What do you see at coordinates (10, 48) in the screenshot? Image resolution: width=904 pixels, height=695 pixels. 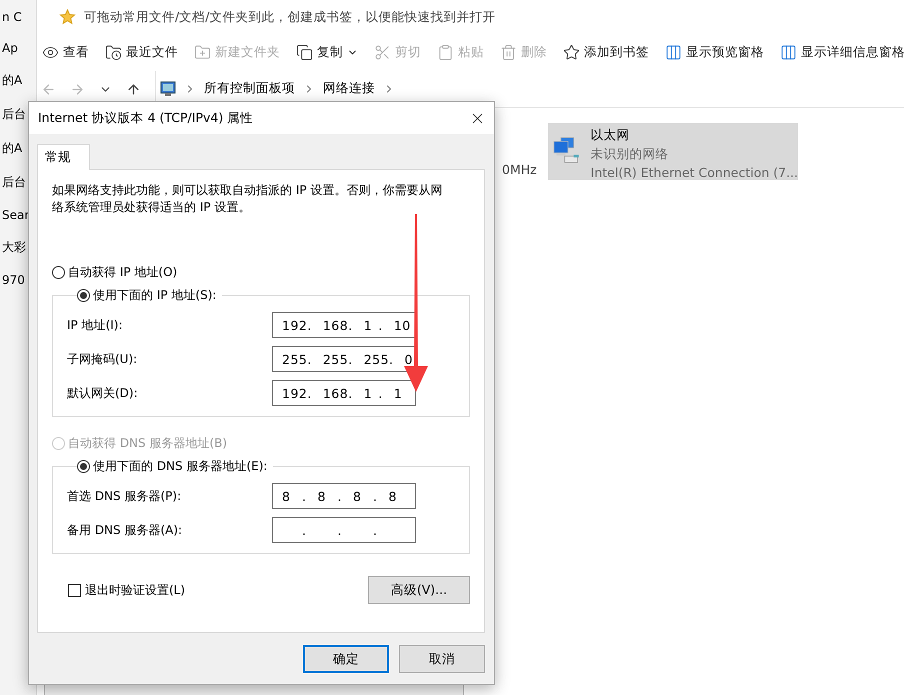 I see `window-text: Ap` at bounding box center [10, 48].